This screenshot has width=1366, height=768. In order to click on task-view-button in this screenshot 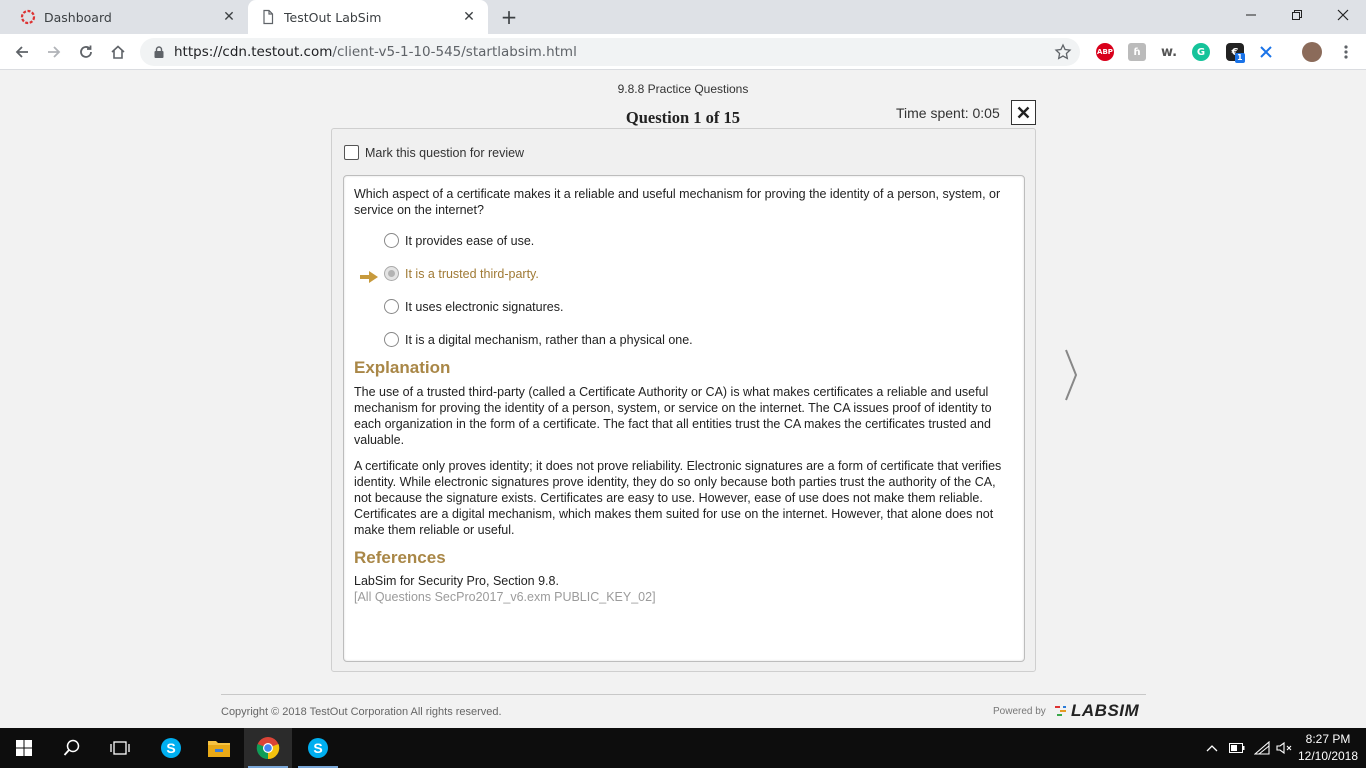, I will do `click(120, 748)`.